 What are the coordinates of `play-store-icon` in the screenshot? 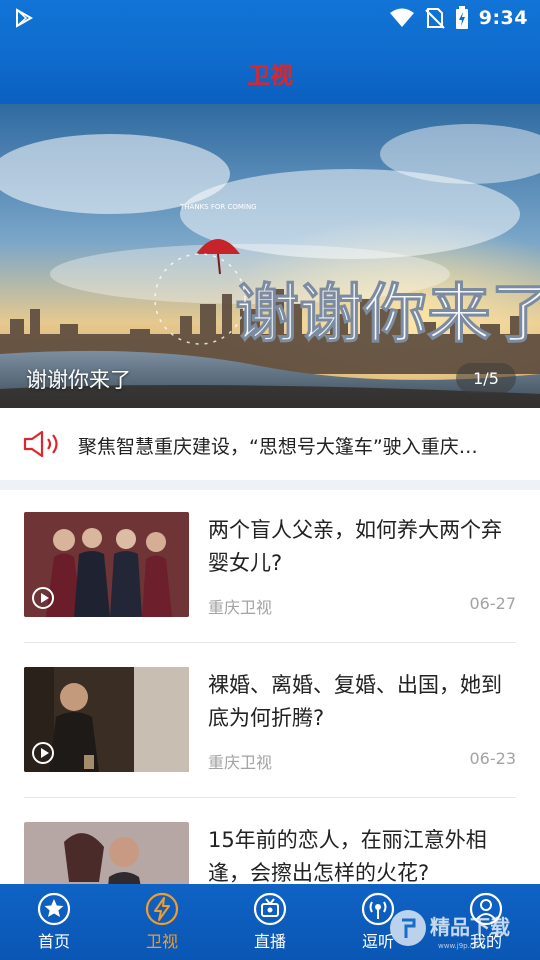 It's located at (25, 18).